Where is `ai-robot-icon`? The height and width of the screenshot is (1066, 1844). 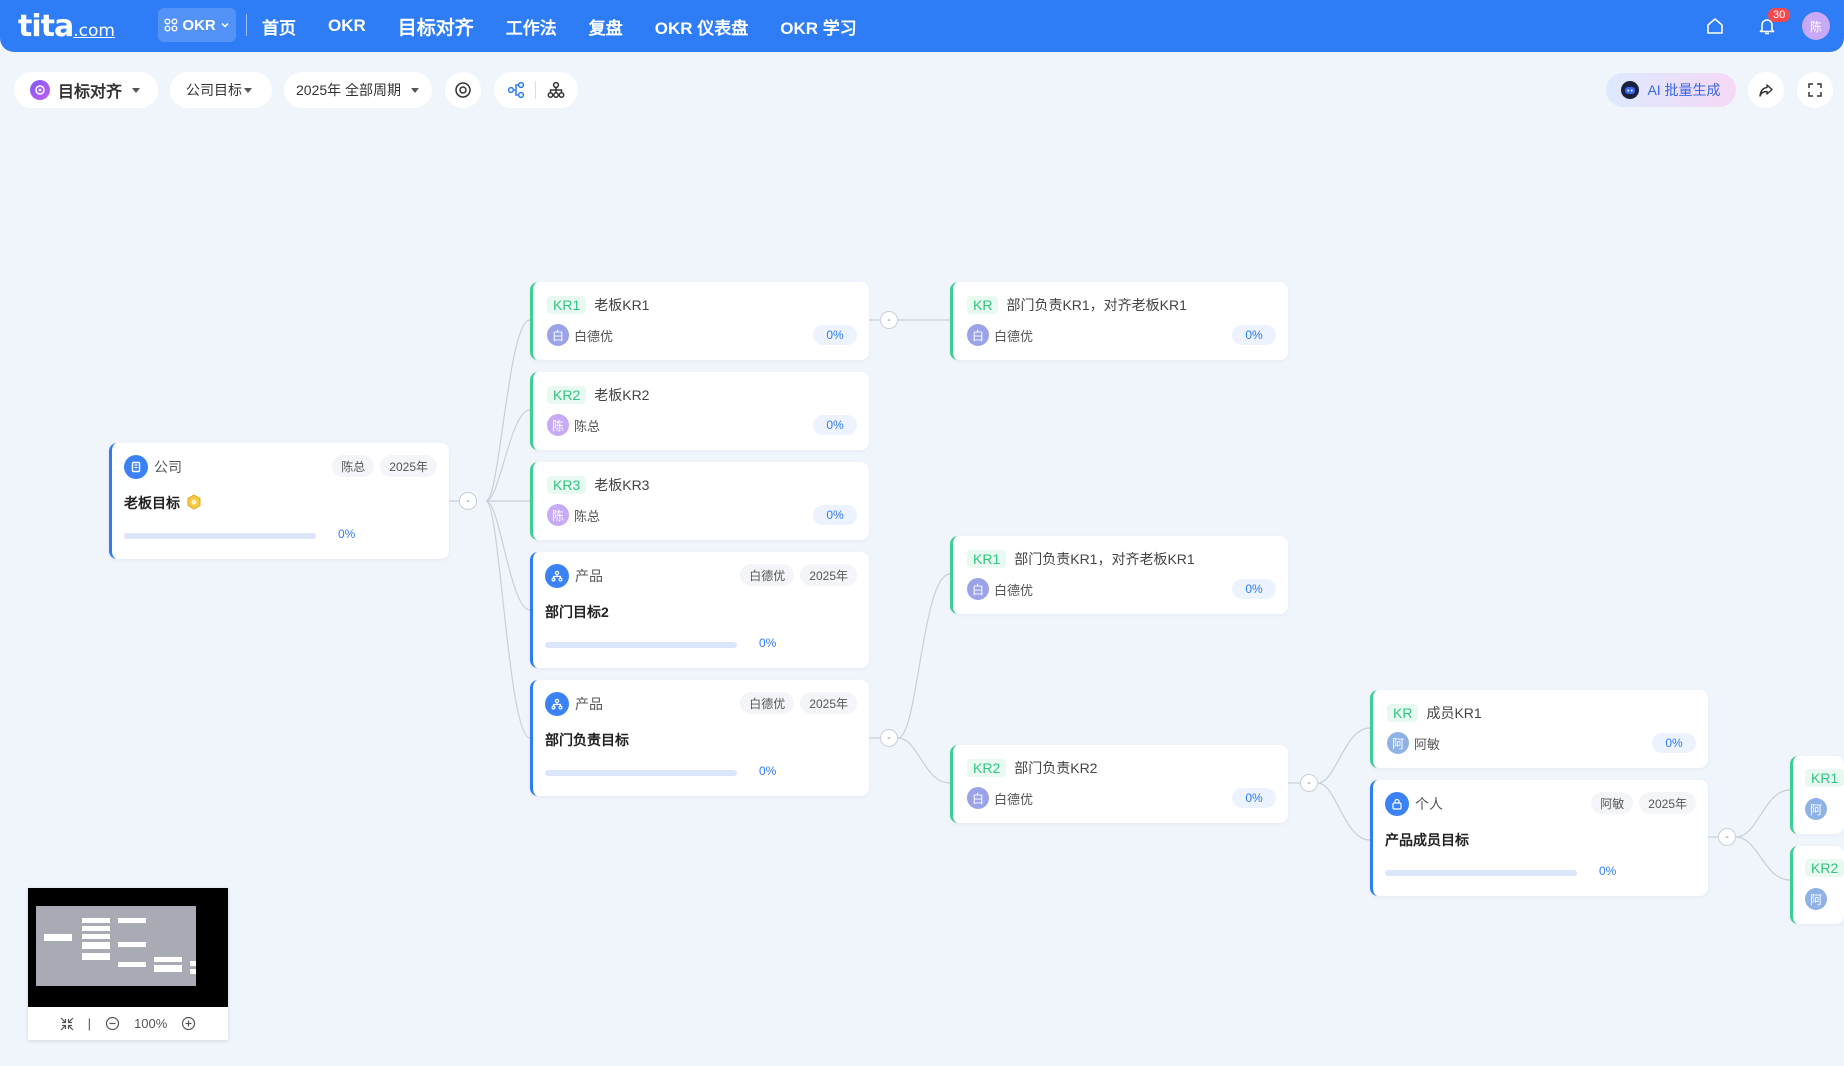 ai-robot-icon is located at coordinates (1630, 90).